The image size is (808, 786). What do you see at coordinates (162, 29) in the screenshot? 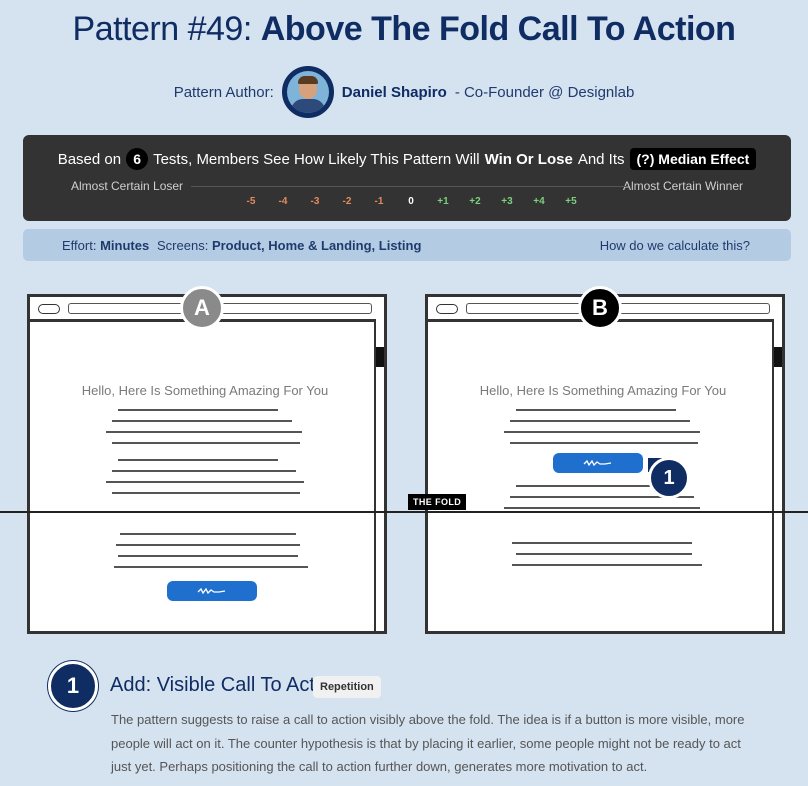
I see `pattern-number: Pattern #49:` at bounding box center [162, 29].